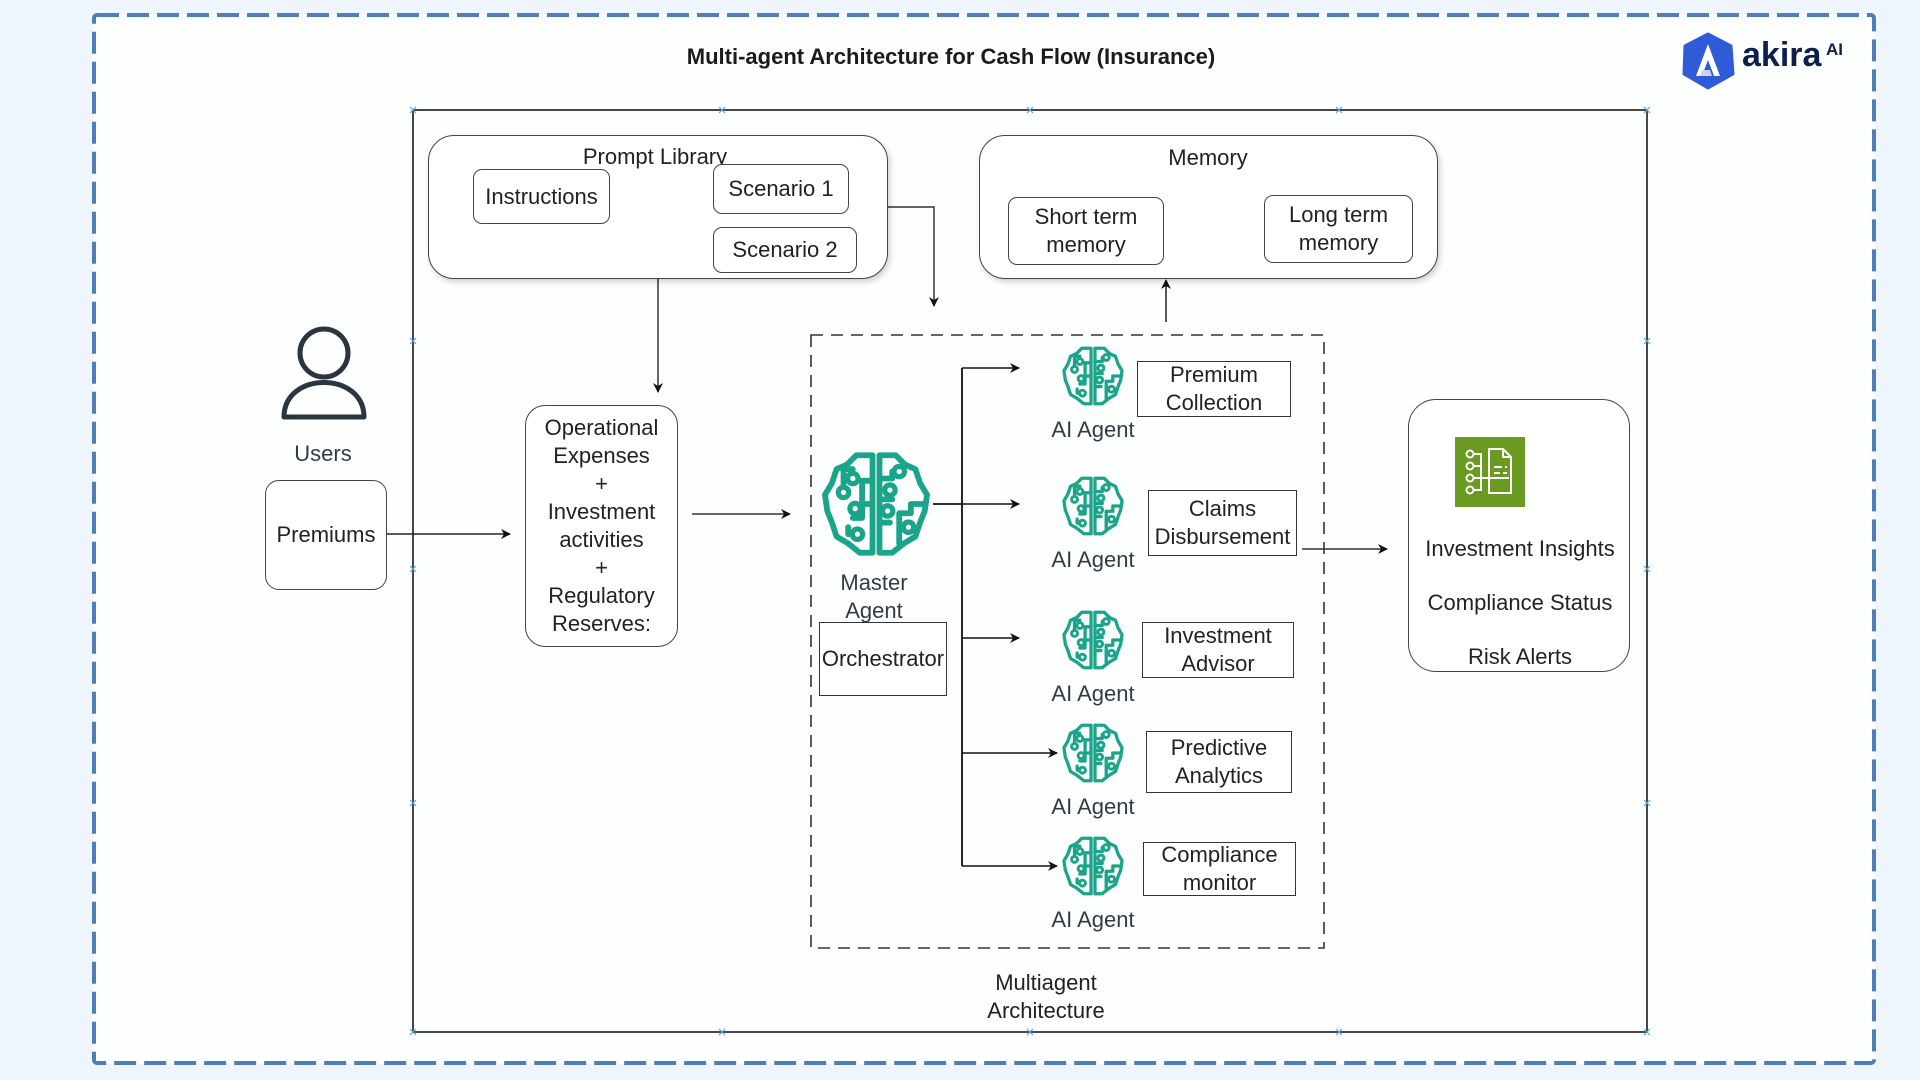  What do you see at coordinates (601, 511) in the screenshot?
I see `inputs-line: Investment` at bounding box center [601, 511].